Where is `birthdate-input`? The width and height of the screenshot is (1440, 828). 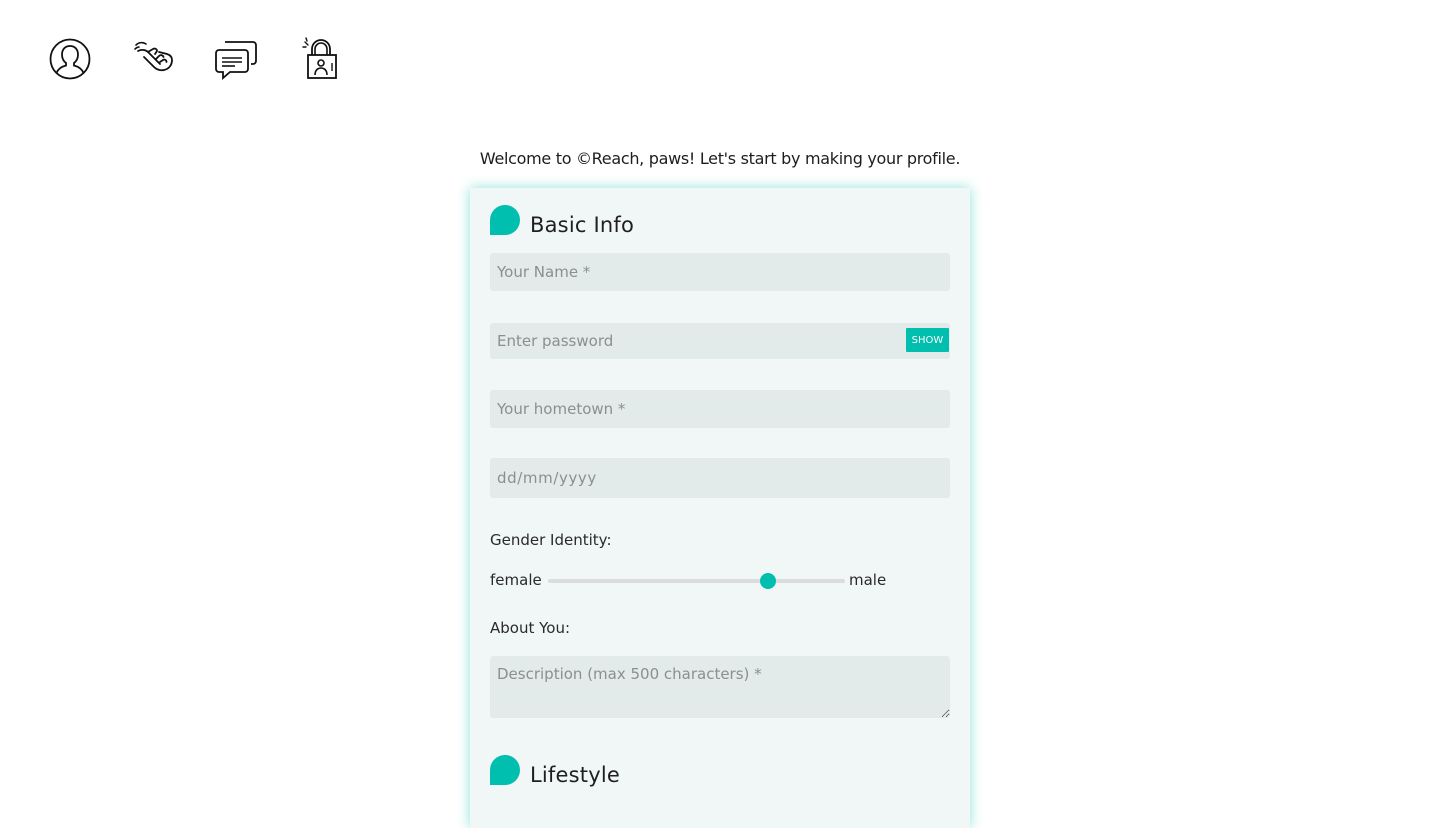
birthdate-input is located at coordinates (720, 478).